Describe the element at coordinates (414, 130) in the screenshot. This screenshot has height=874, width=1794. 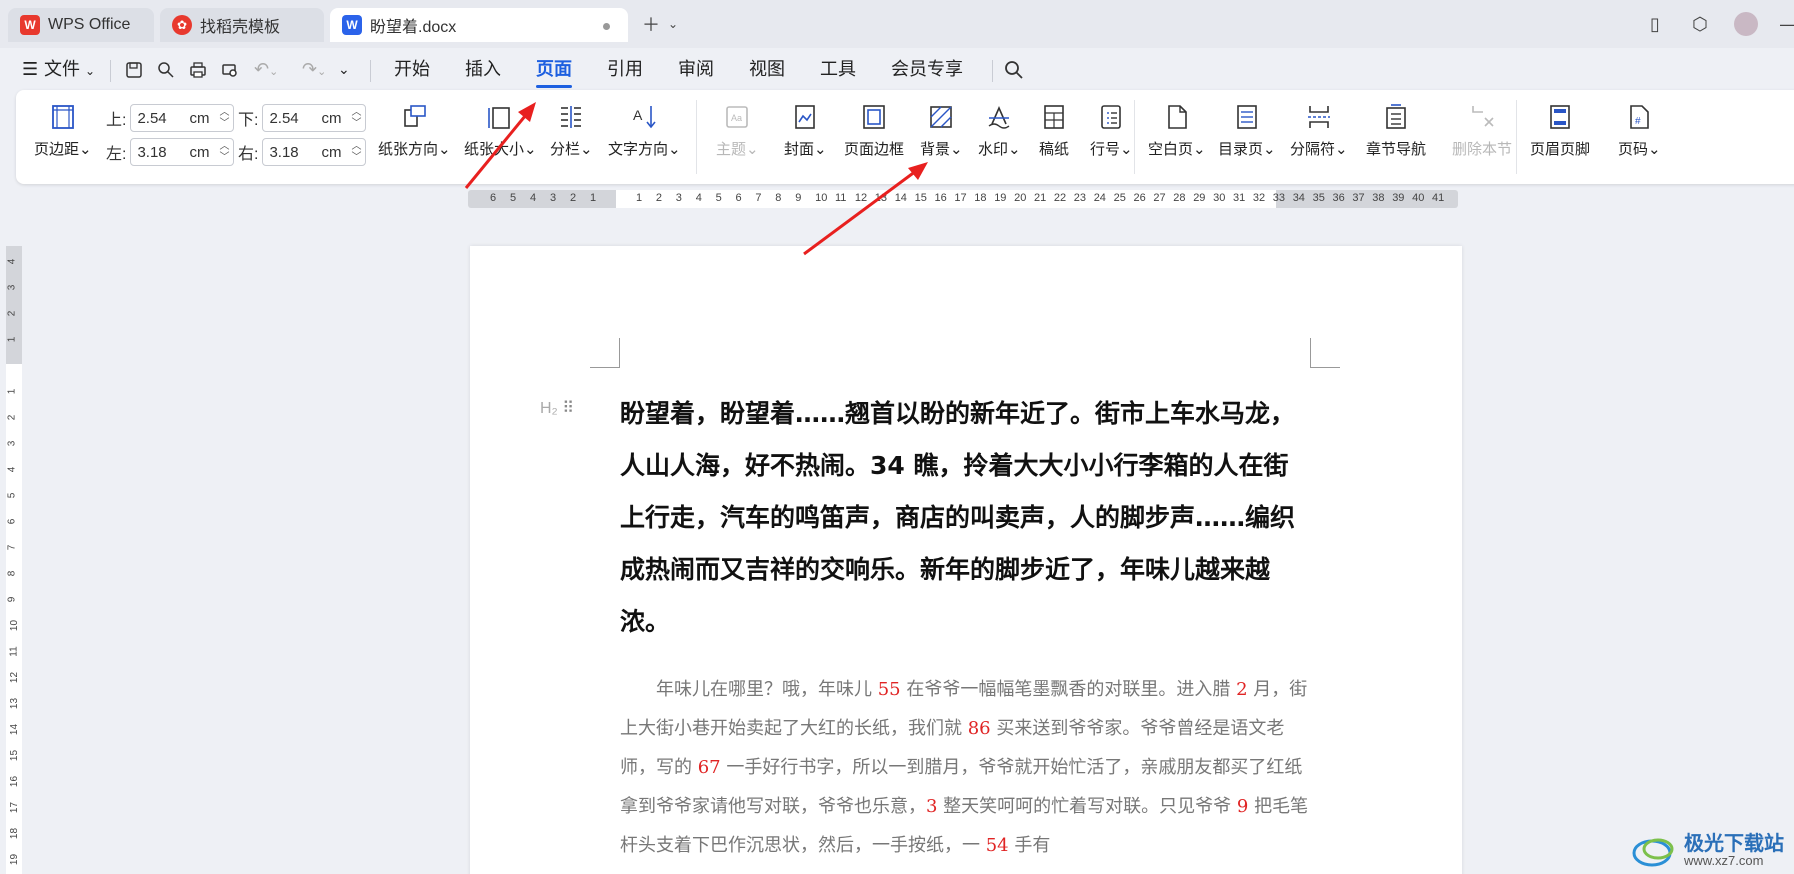
I see `orientation-button: 纸张方向⌄` at that location.